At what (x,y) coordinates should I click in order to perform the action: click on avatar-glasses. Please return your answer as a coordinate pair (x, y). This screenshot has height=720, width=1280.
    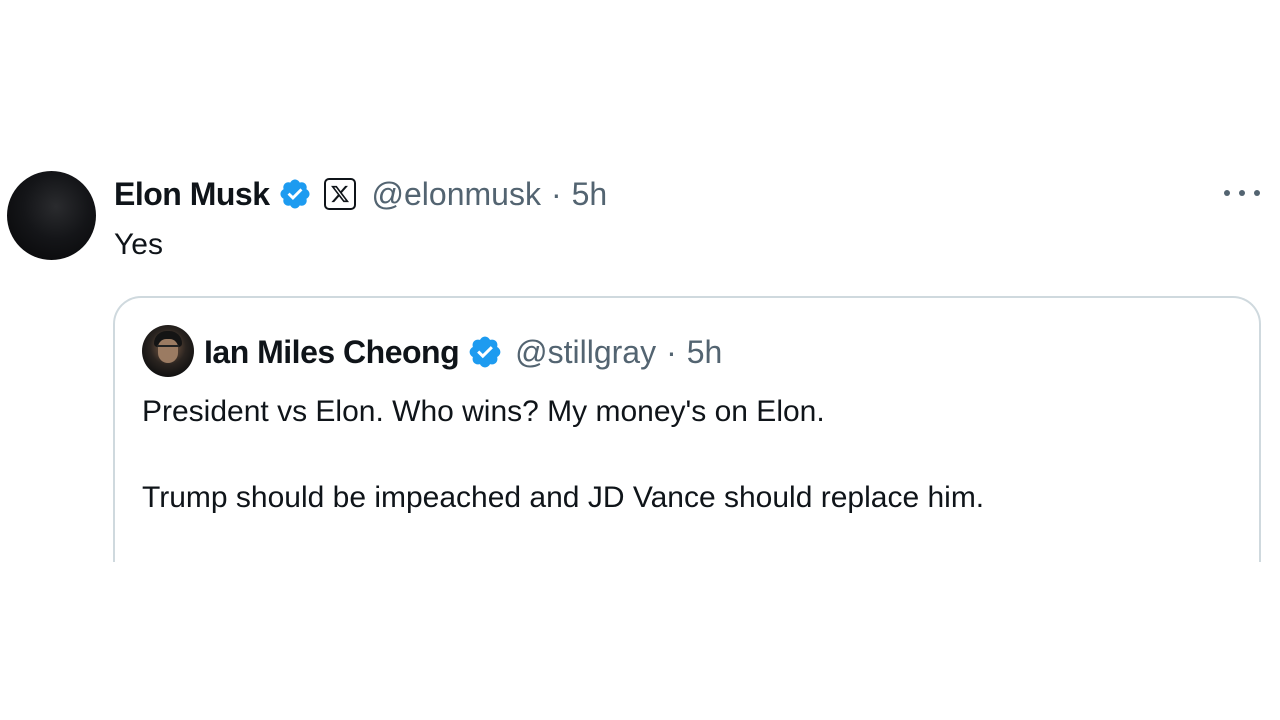
    Looking at the image, I should click on (168, 348).